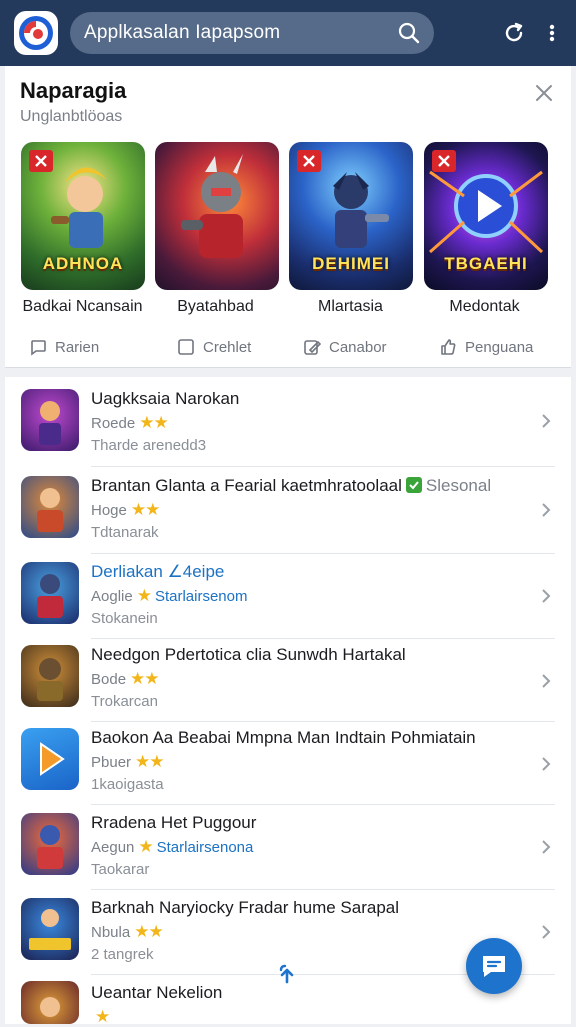 This screenshot has height=1027, width=576. Describe the element at coordinates (124, 701) in the screenshot. I see `app-sub: Trokarcan` at that location.